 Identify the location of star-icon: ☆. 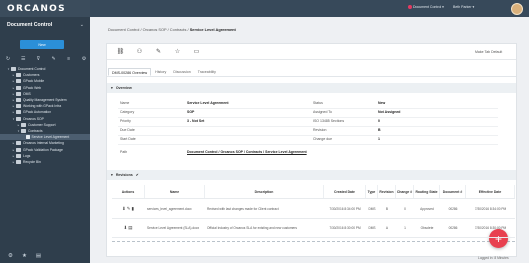
(177, 51).